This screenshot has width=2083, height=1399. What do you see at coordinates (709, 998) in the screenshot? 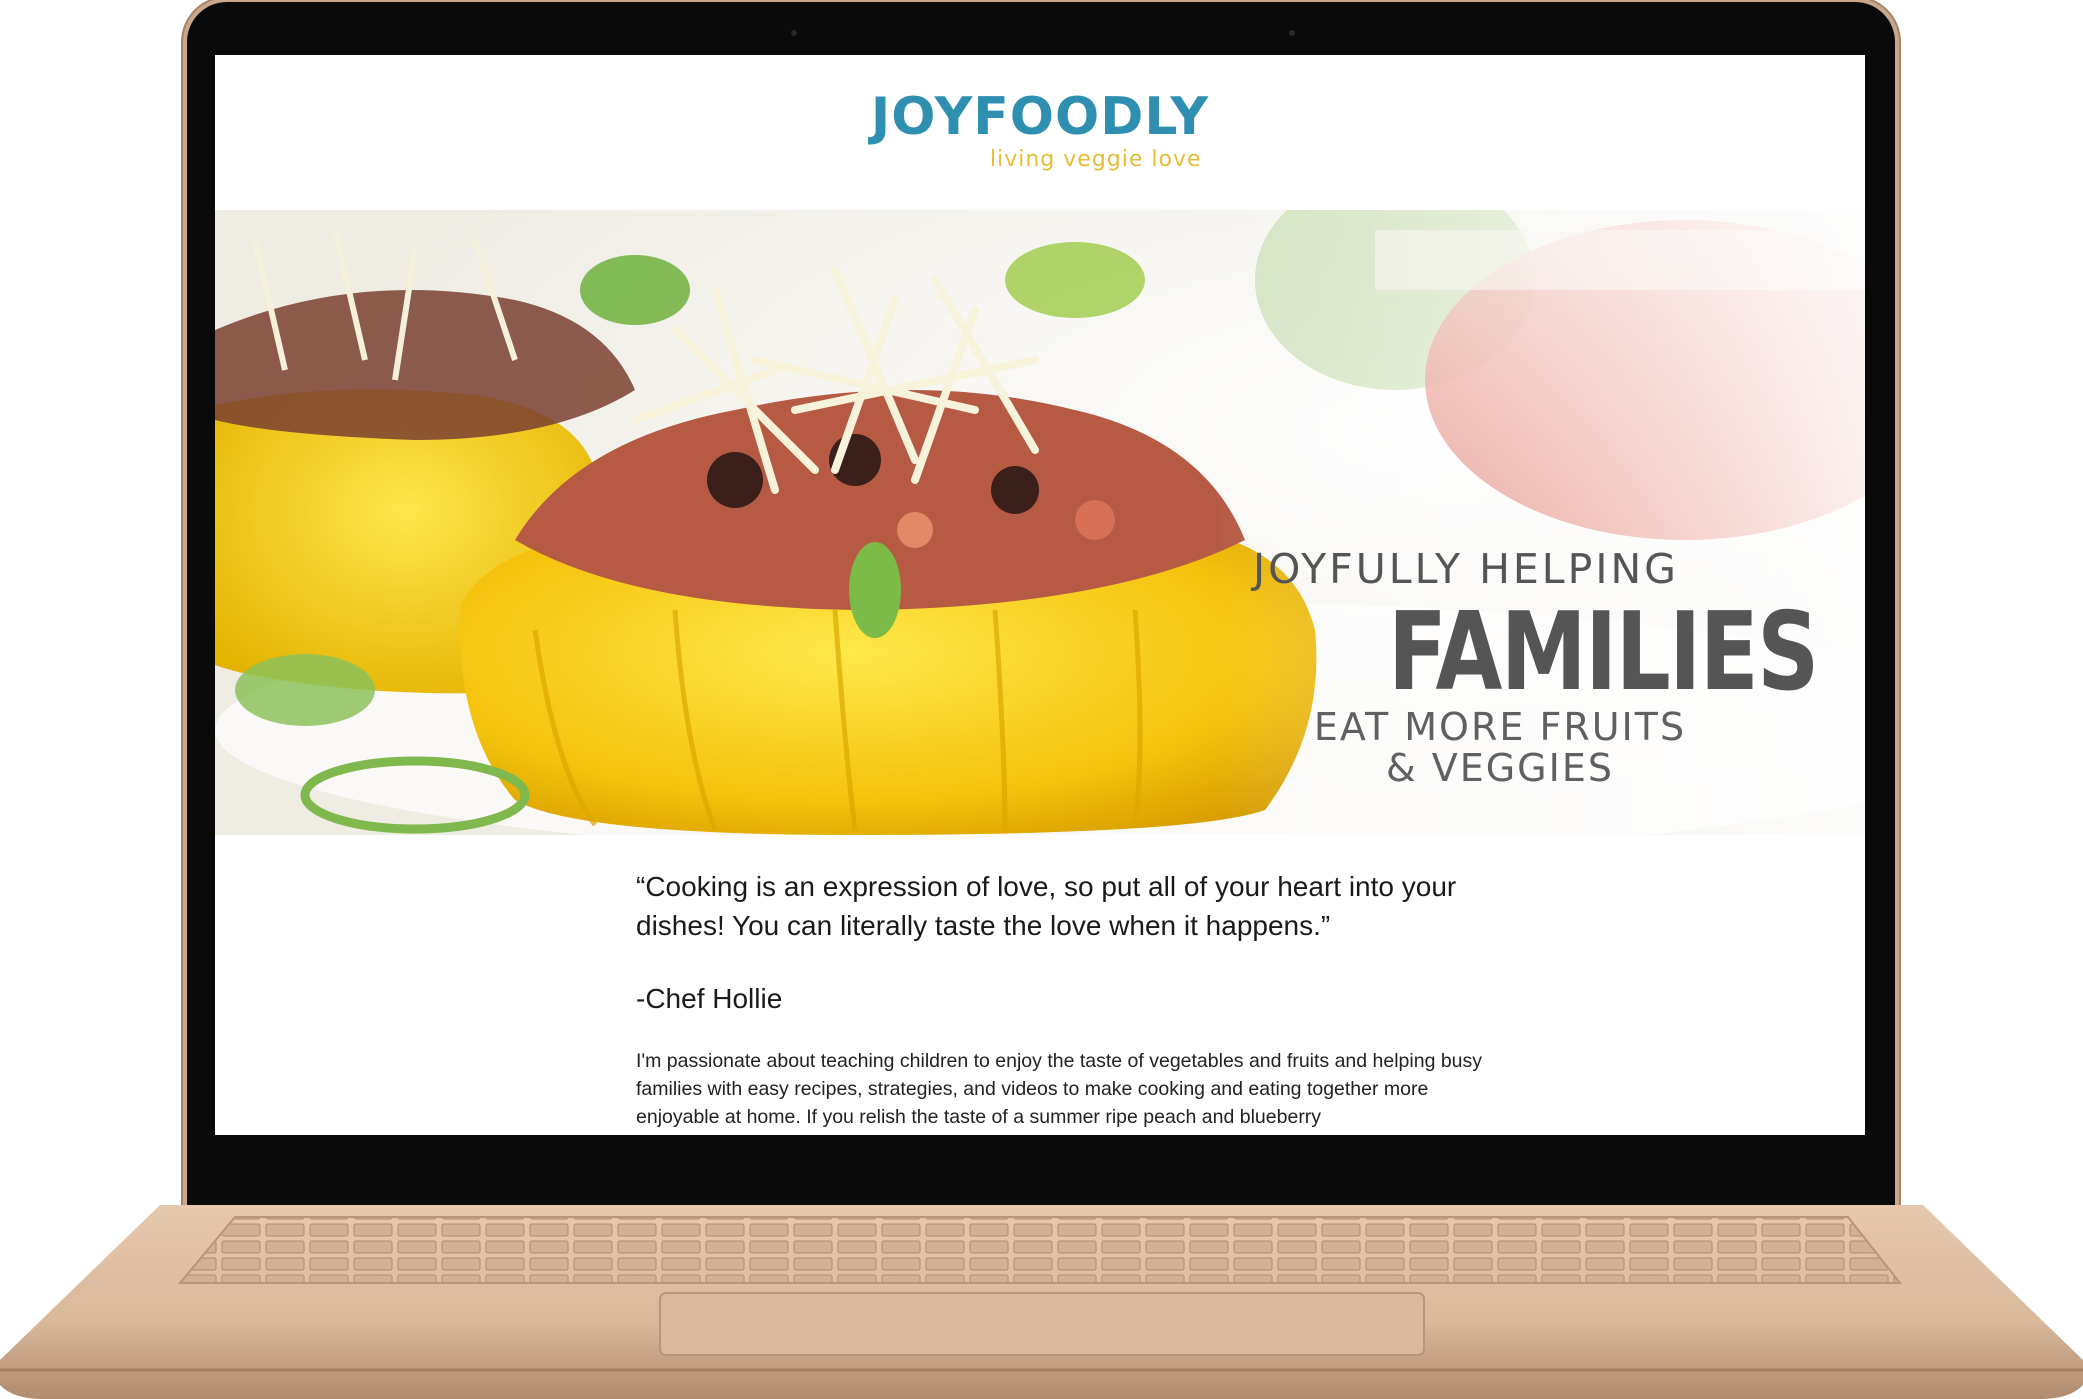
I see `quote-author: -Chef Hollie` at bounding box center [709, 998].